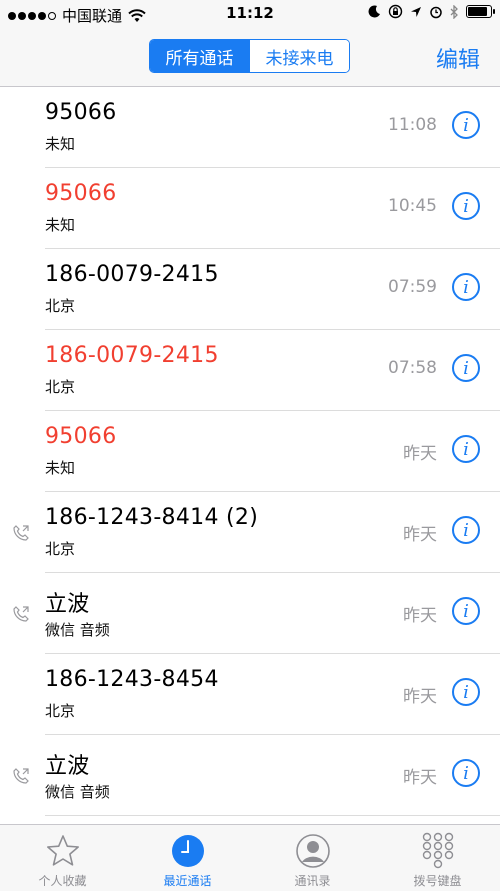 This screenshot has height=891, width=500. I want to click on clock-icon, so click(187, 851).